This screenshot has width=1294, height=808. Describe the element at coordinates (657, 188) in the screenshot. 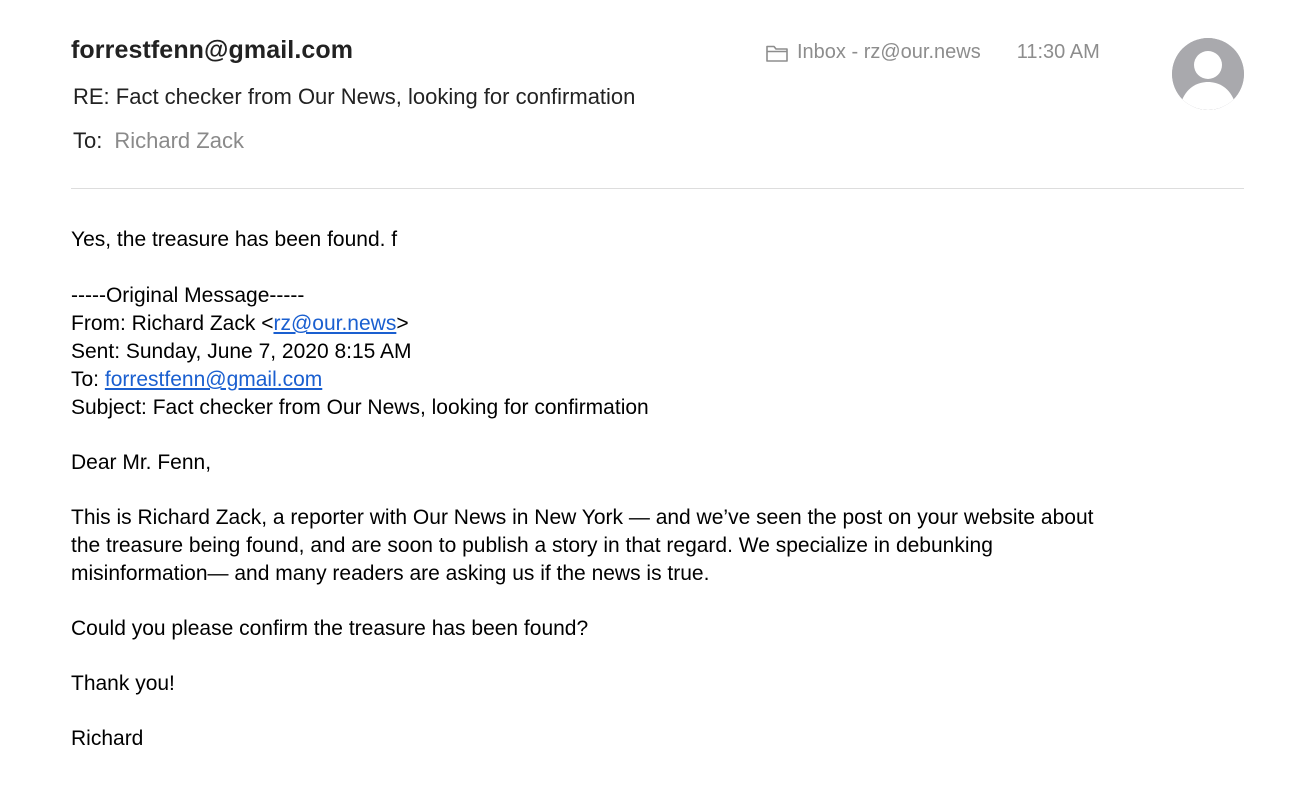

I see `header-divider` at that location.